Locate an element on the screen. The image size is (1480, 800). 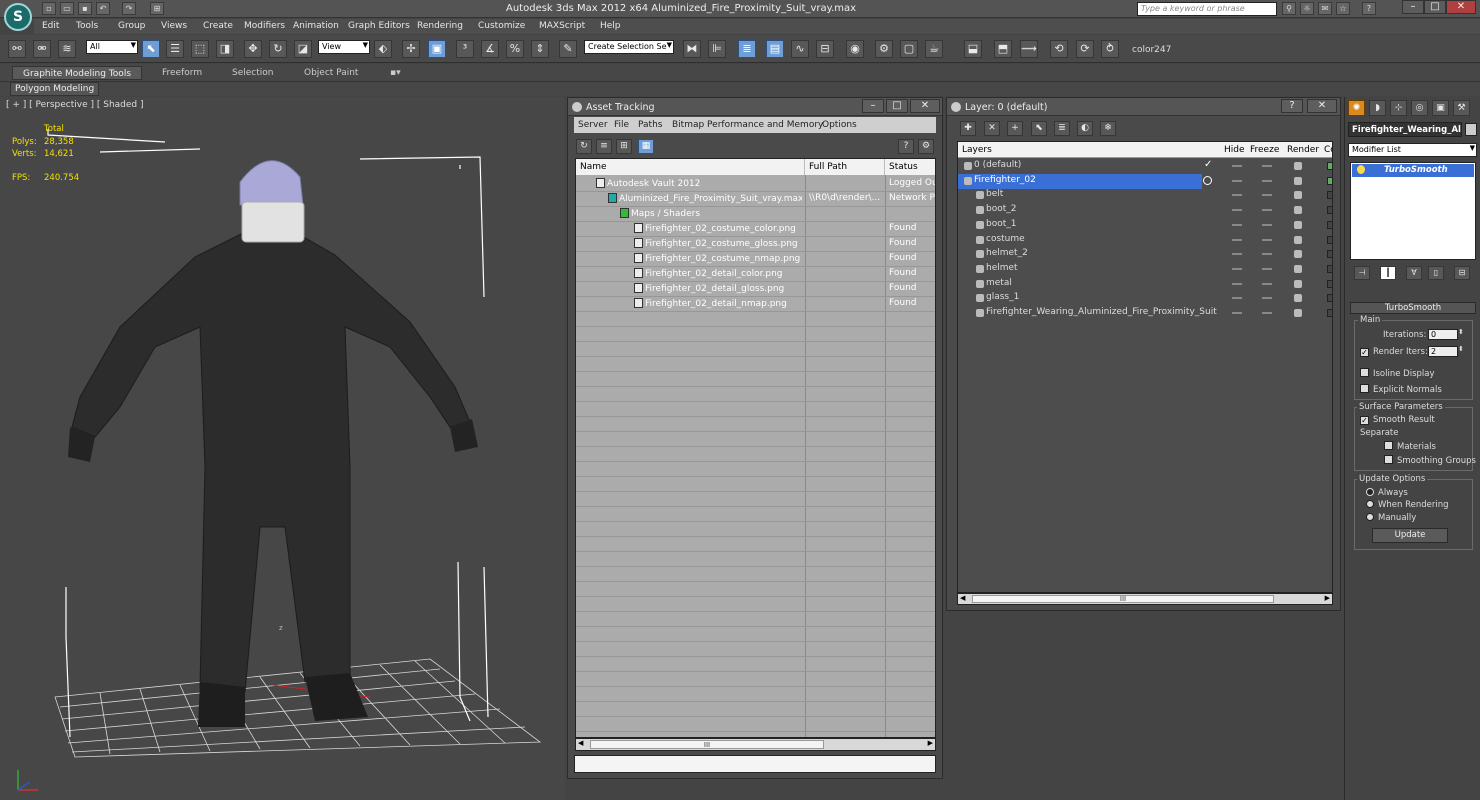
modifier-stack: TurboSmooth is located at coordinates (1413, 211).